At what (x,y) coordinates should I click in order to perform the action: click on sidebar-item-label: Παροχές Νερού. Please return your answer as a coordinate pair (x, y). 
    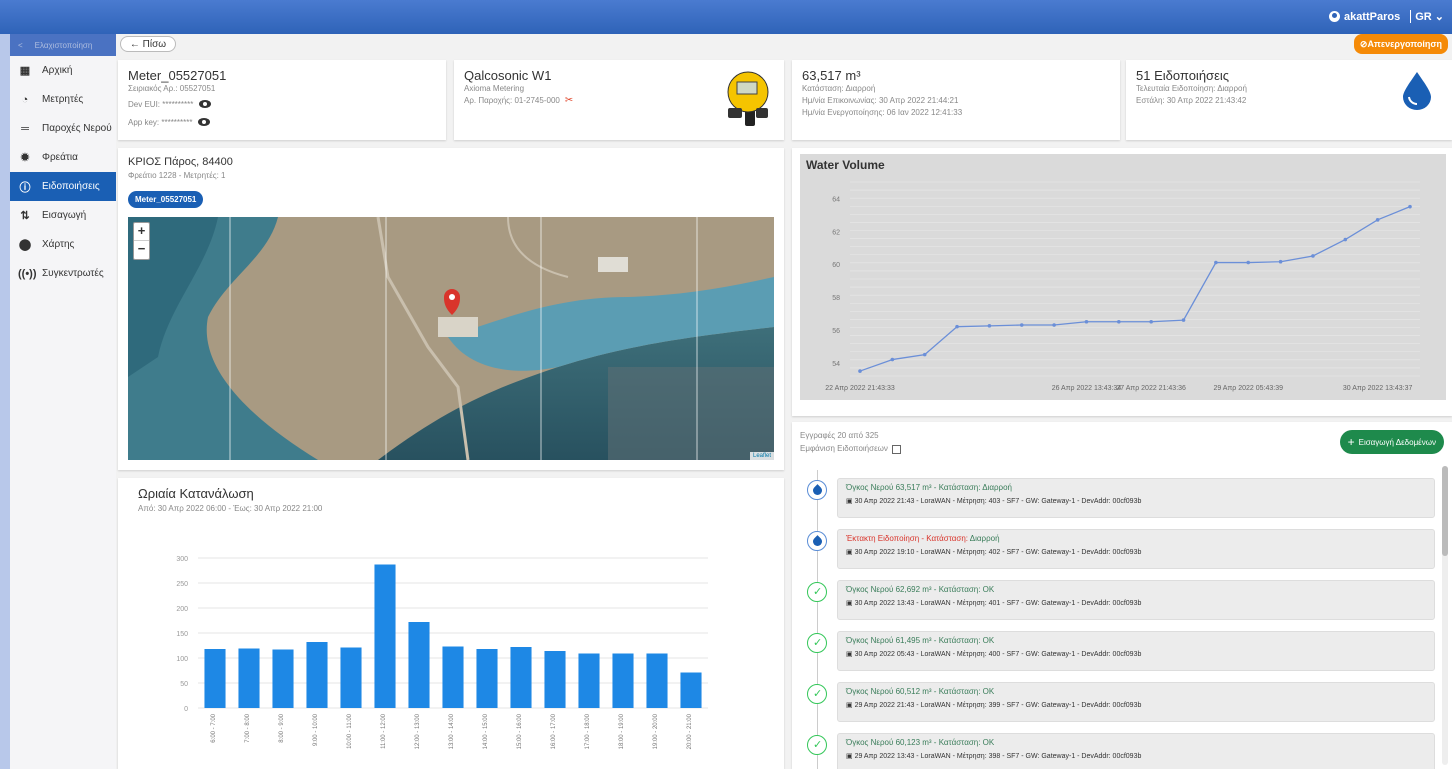
    Looking at the image, I should click on (77, 128).